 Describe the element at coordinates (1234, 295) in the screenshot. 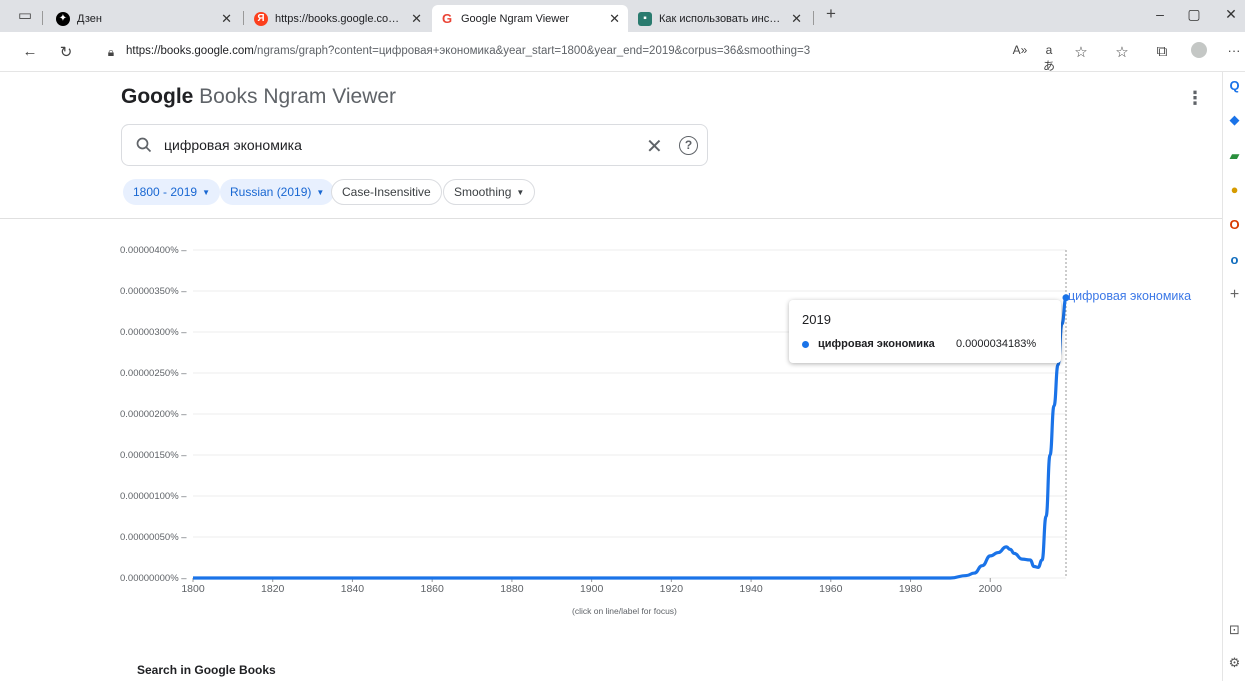

I see `add-sidebar-icon: +` at that location.